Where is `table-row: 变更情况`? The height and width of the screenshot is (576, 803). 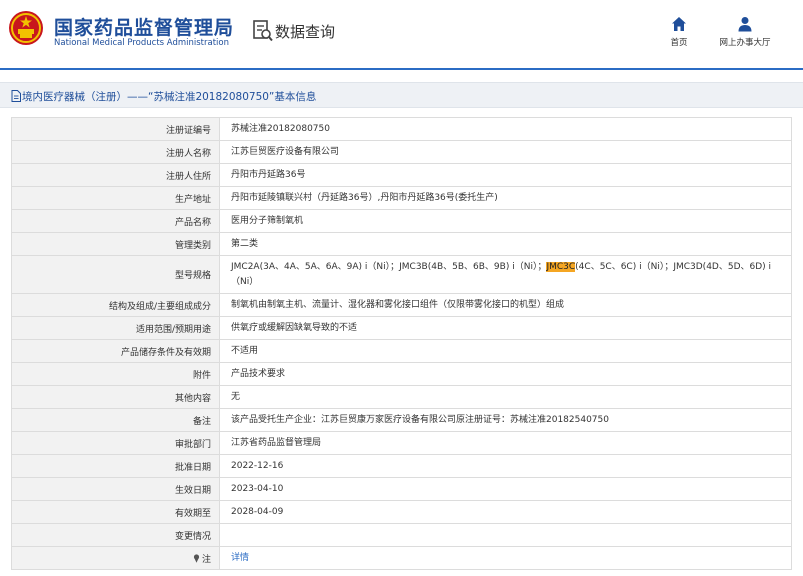
table-row: 变更情况 is located at coordinates (401, 535).